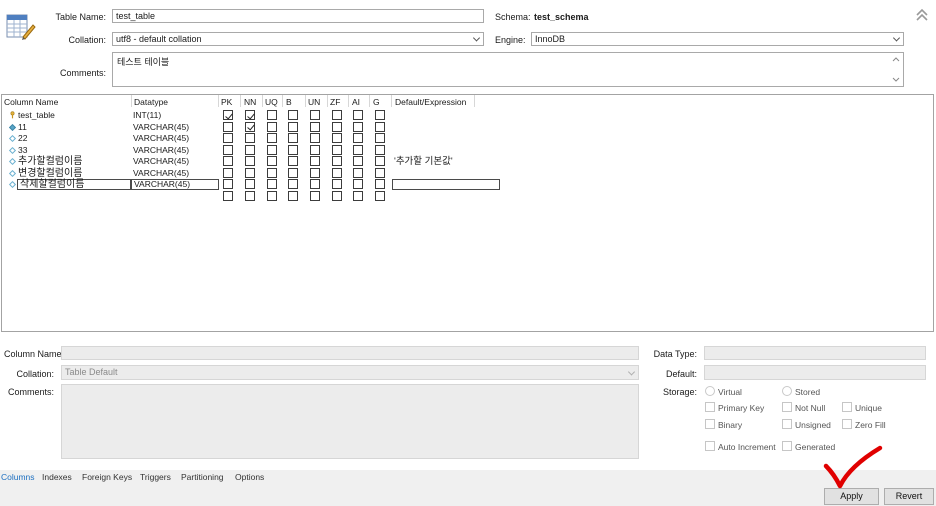  I want to click on scroll-up-icon, so click(896, 59).